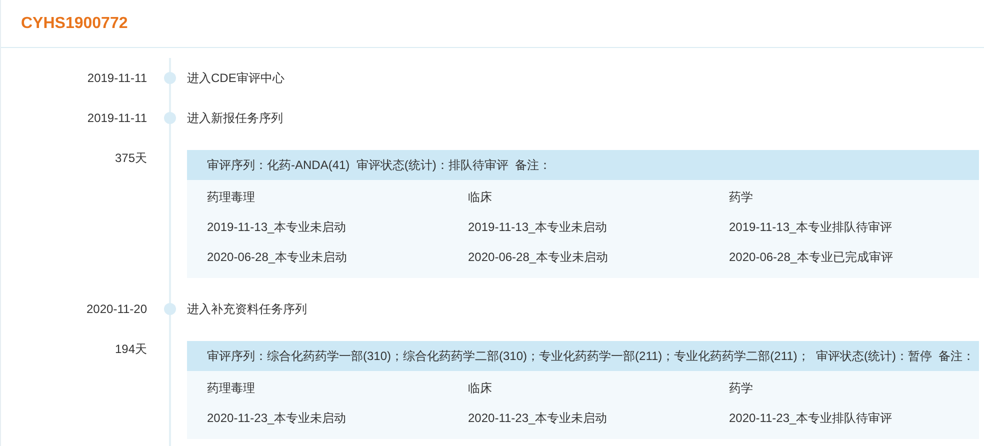 This screenshot has height=446, width=984. What do you see at coordinates (583, 356) in the screenshot?
I see `panel-header: 审评序列：综合化药药学一部(310)；综合化药药学二部(310)；专业化药药学一部(211)；专业化药药学二部(211)； 审评状态(统计)：暂停 备注：` at bounding box center [583, 356].